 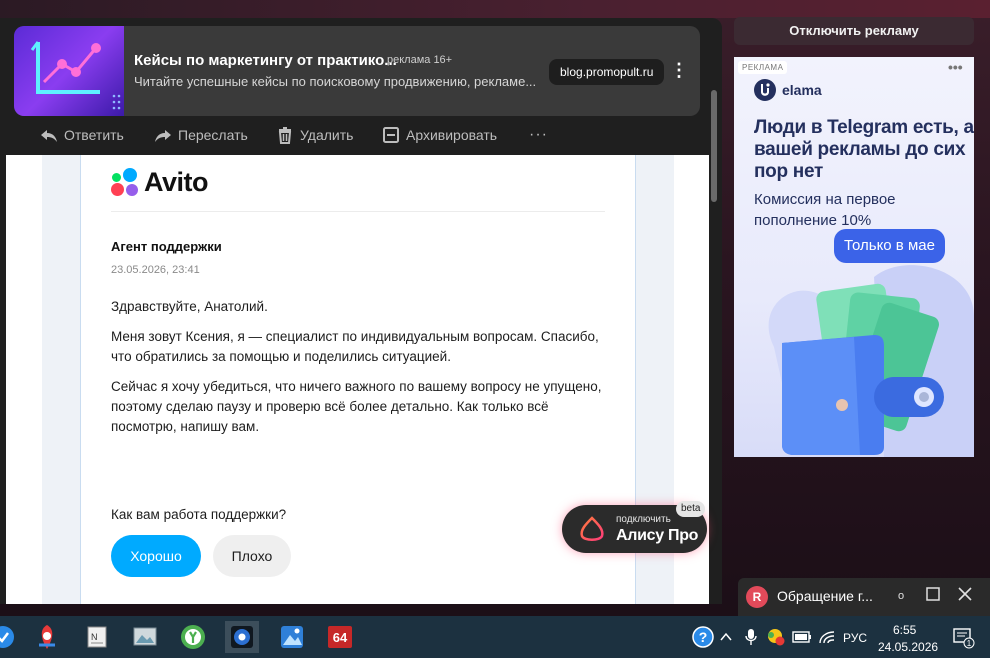 I want to click on alice-pro-button: подключить Алису Про beta, so click(x=634, y=527).